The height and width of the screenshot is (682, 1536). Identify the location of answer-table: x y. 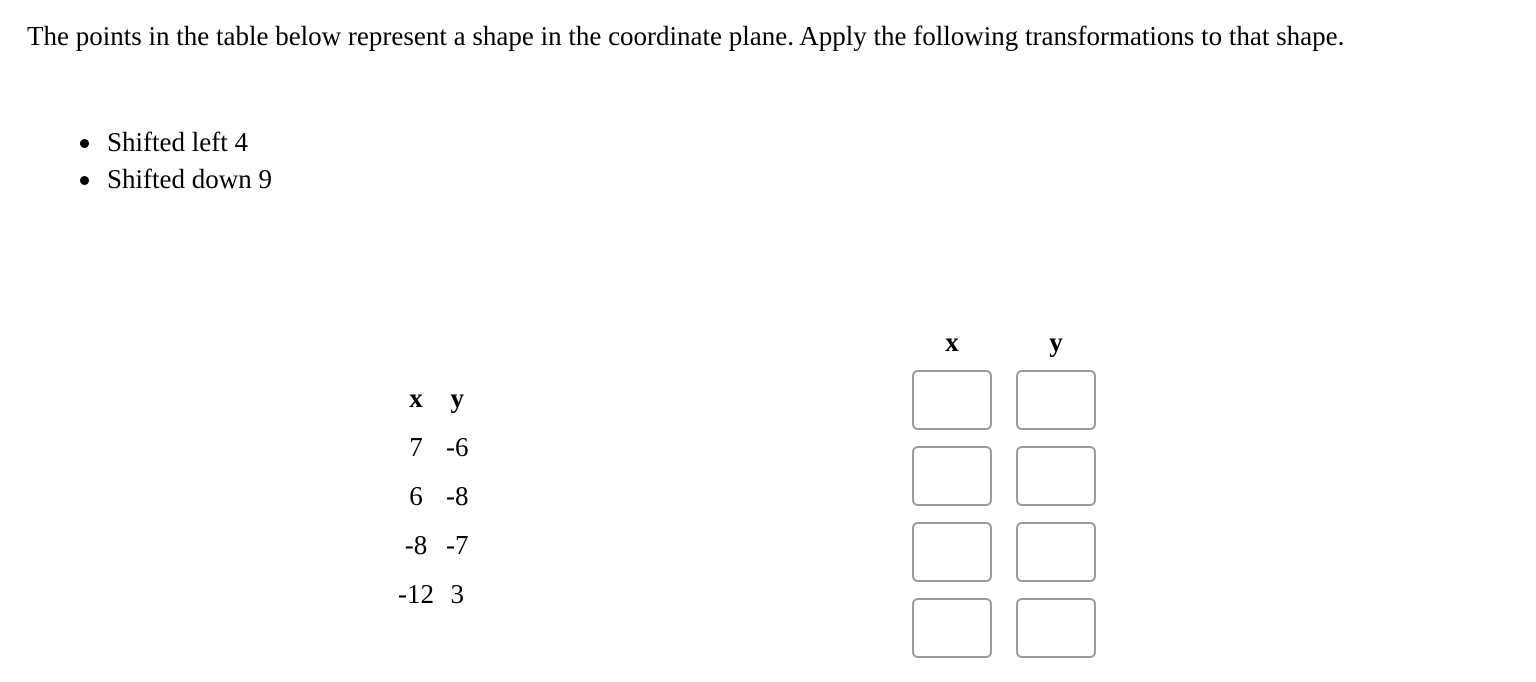
(1016, 498).